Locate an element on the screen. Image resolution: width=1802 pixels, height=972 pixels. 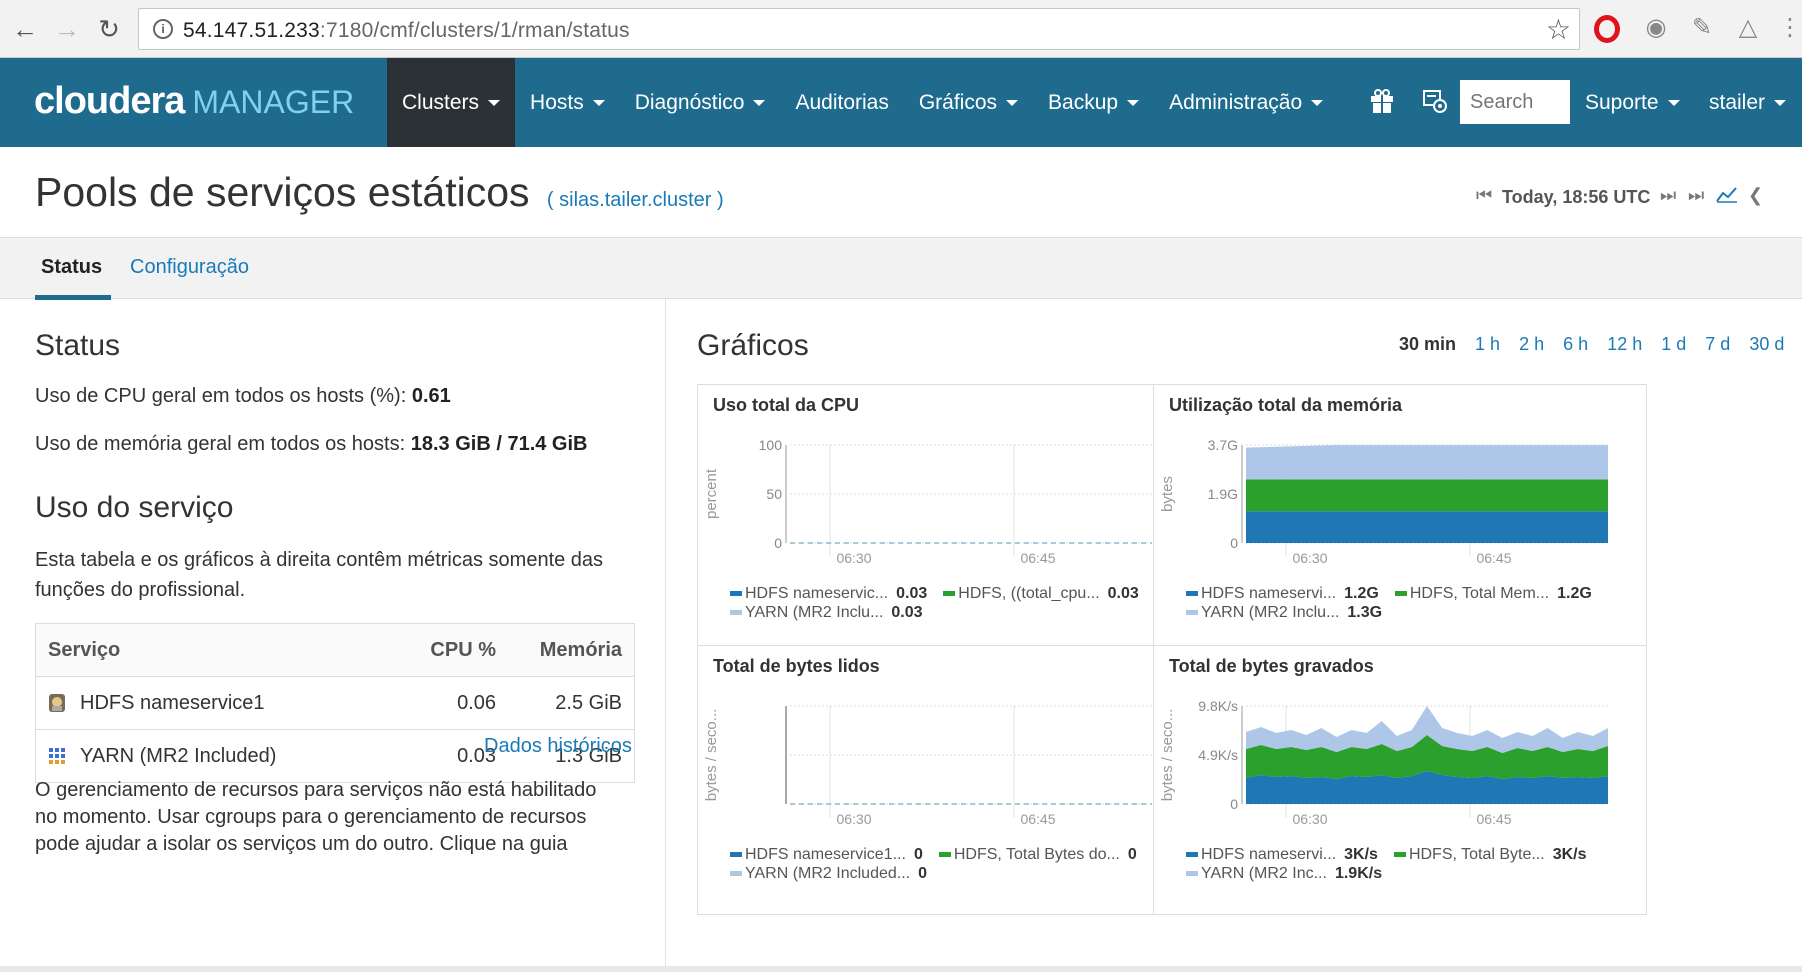
forward-step-icon: ⏭ is located at coordinates (1668, 195).